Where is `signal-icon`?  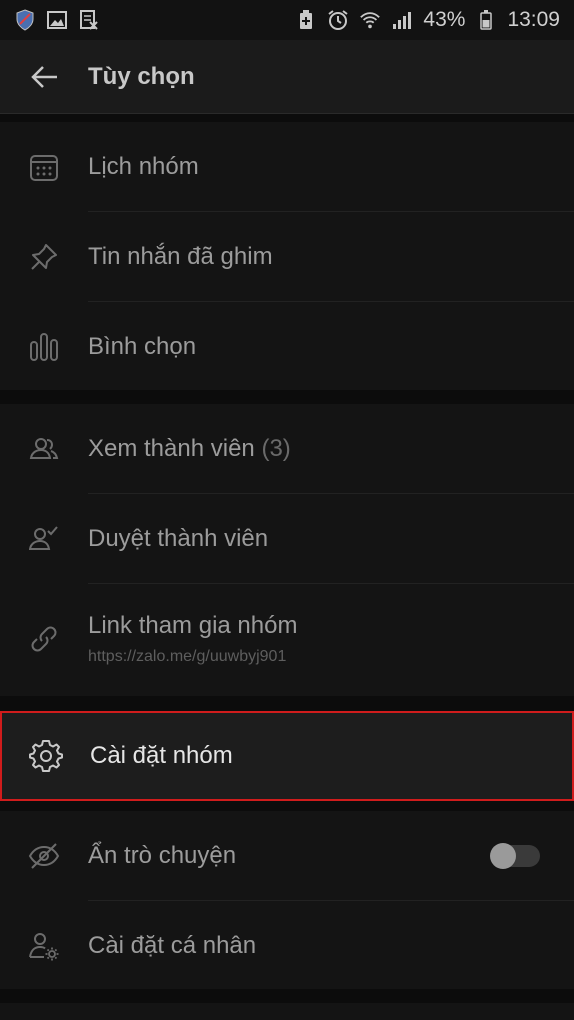 signal-icon is located at coordinates (402, 20).